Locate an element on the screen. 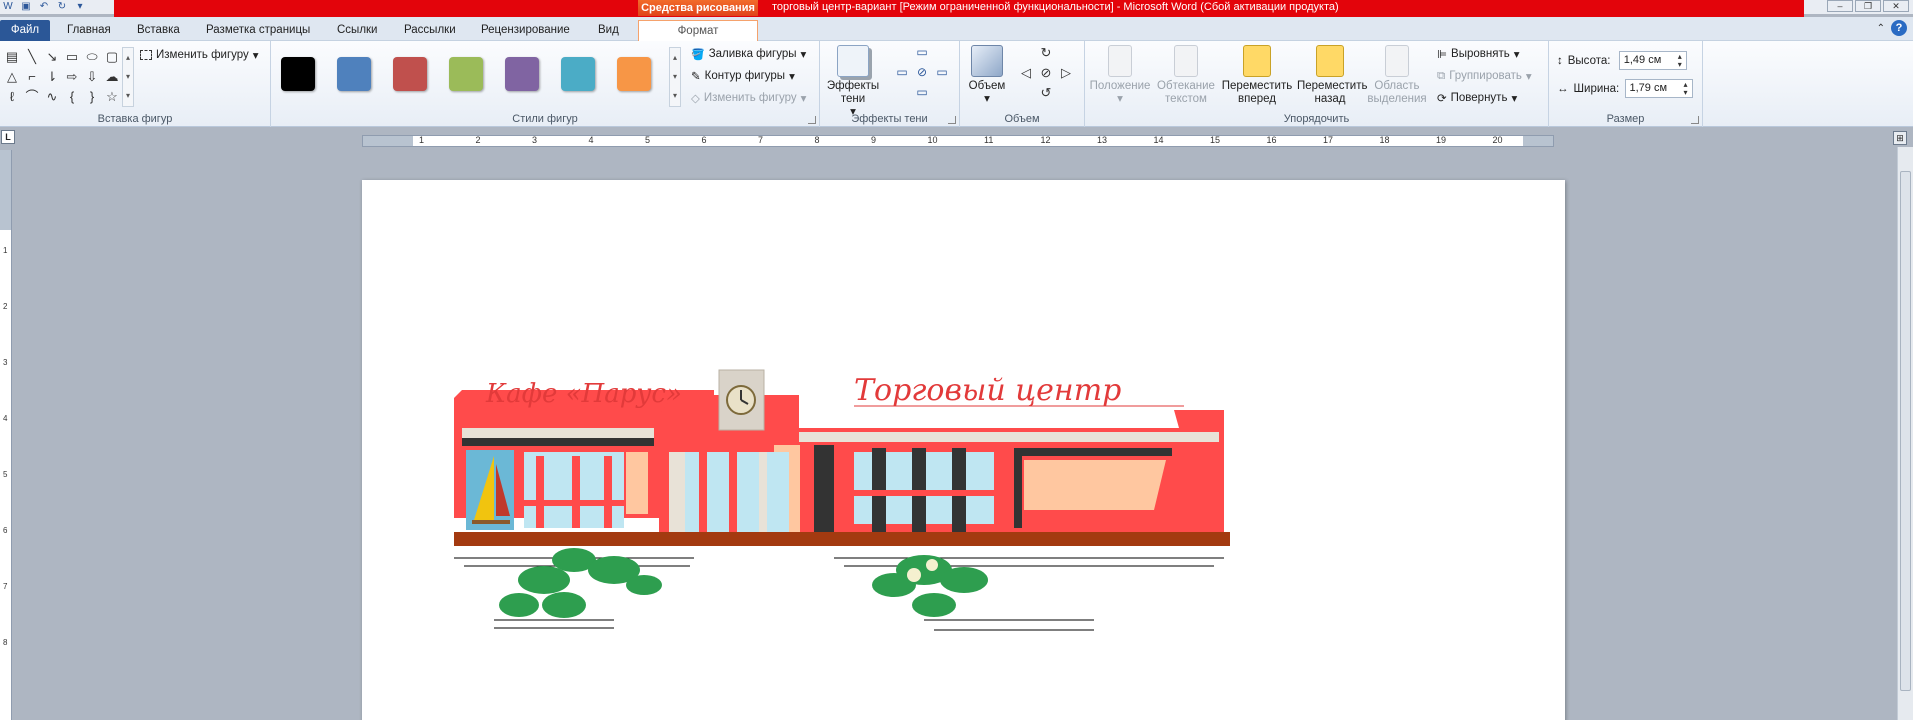 The image size is (1913, 720). elbow-arrow-shape-icon: ⇂ is located at coordinates (52, 77).